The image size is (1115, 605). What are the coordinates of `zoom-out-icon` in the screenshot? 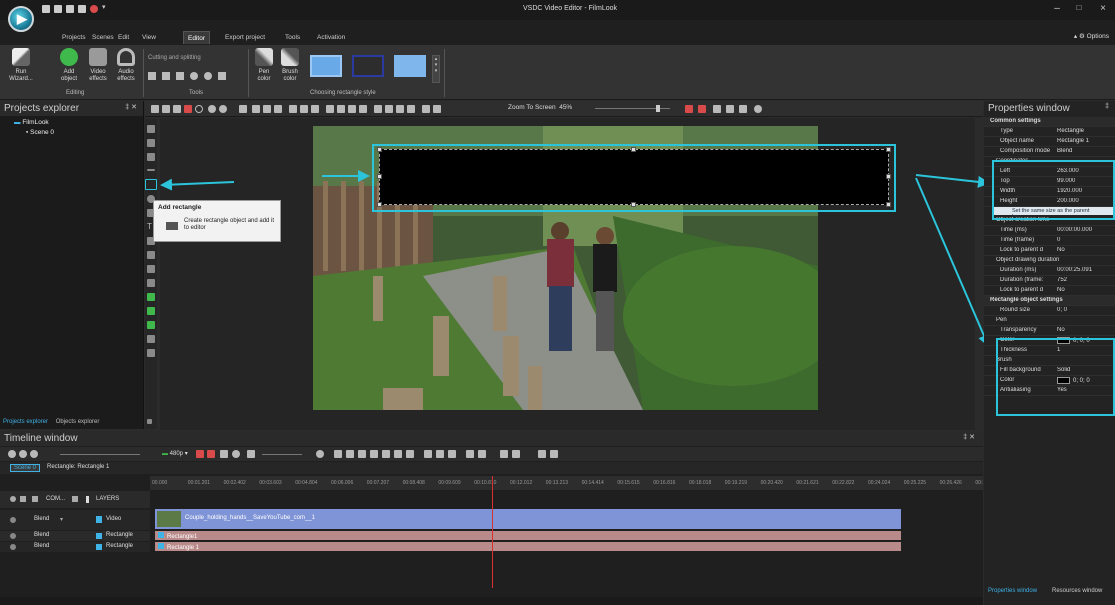 It's located at (23, 454).